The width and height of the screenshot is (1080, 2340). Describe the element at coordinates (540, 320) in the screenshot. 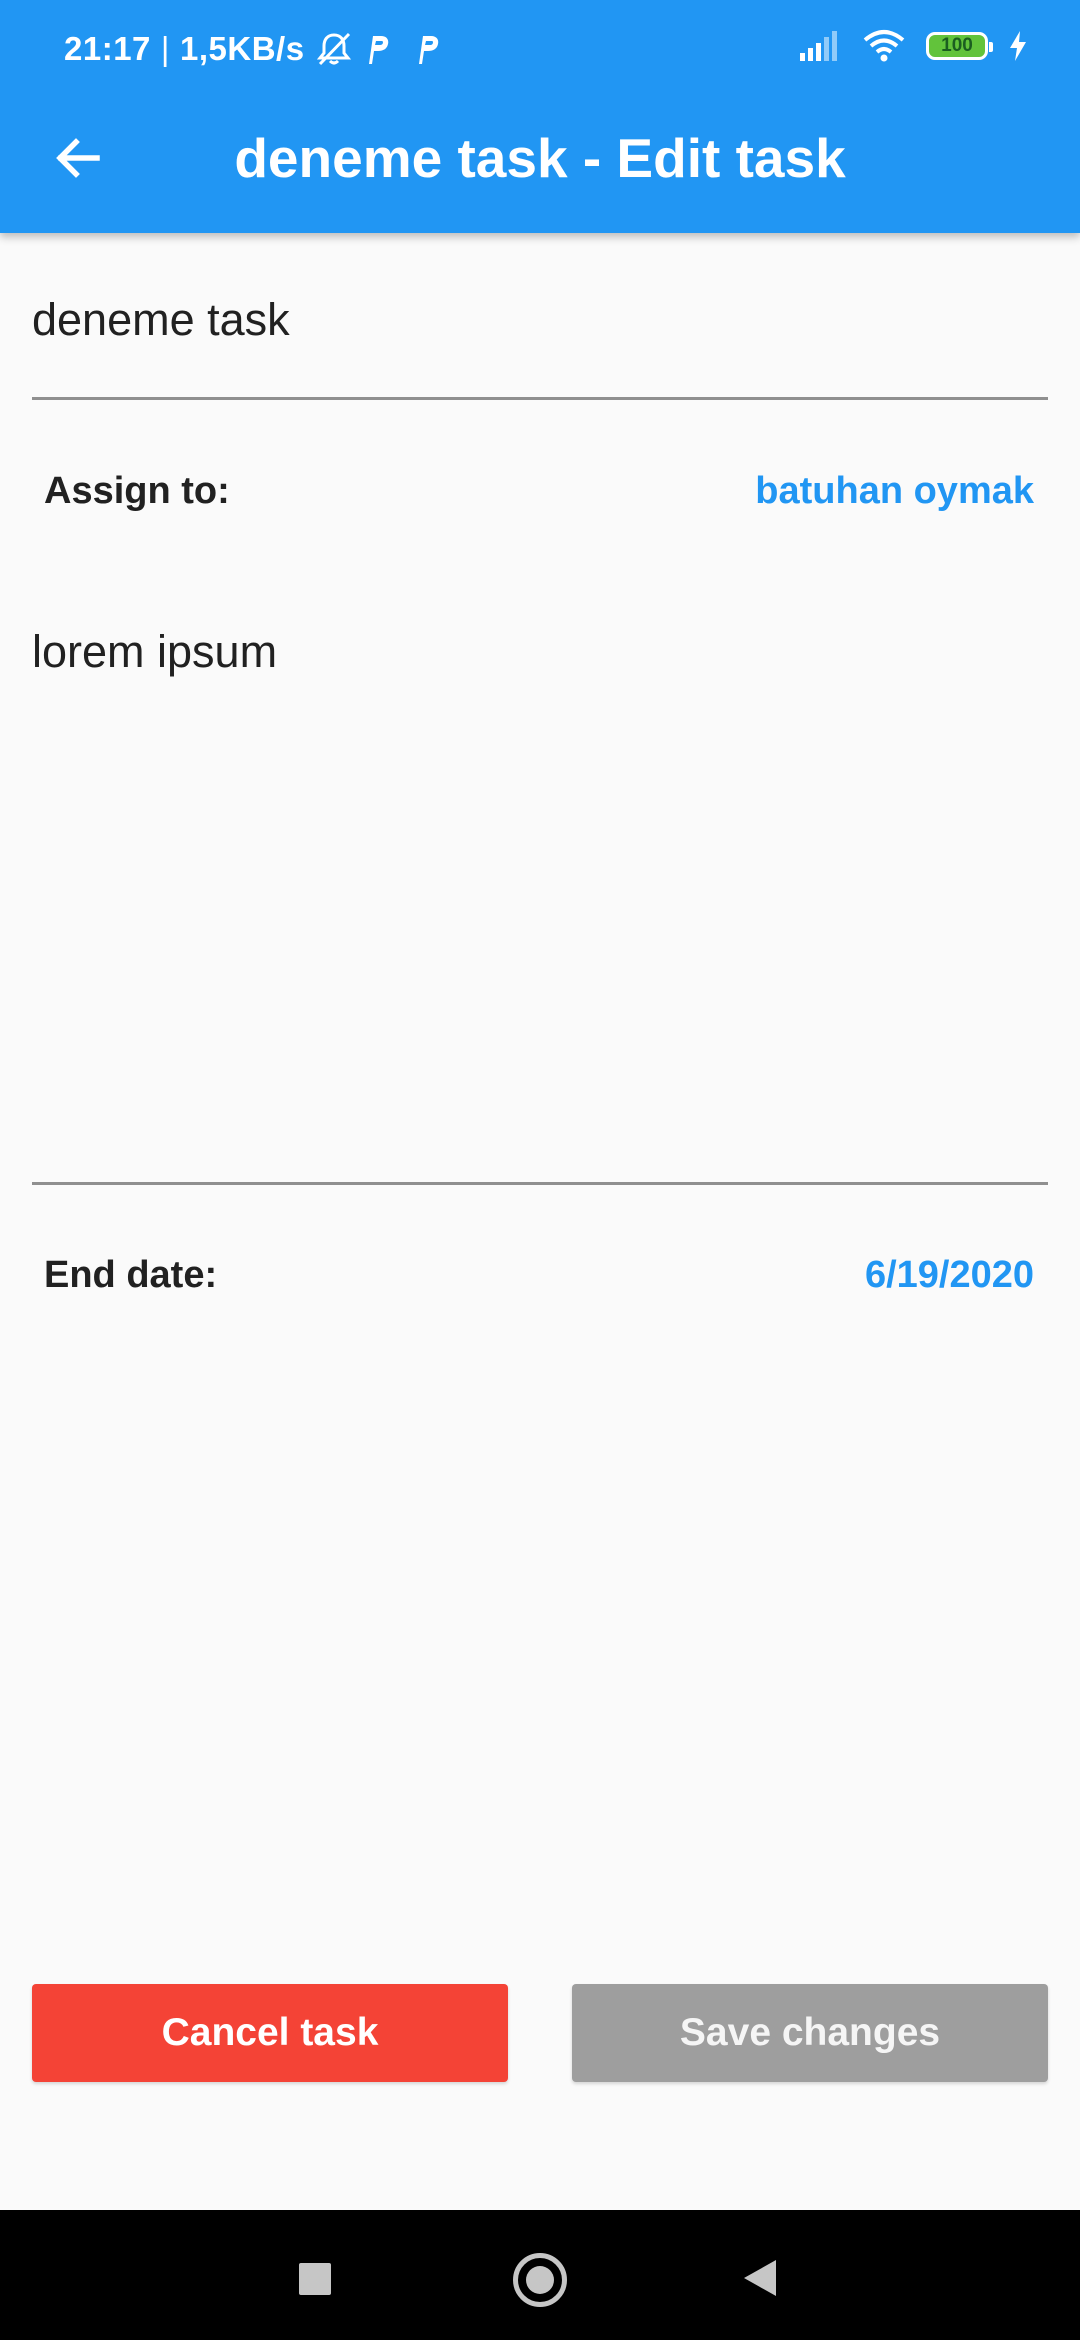

I see `task-name-input: deneme task` at that location.